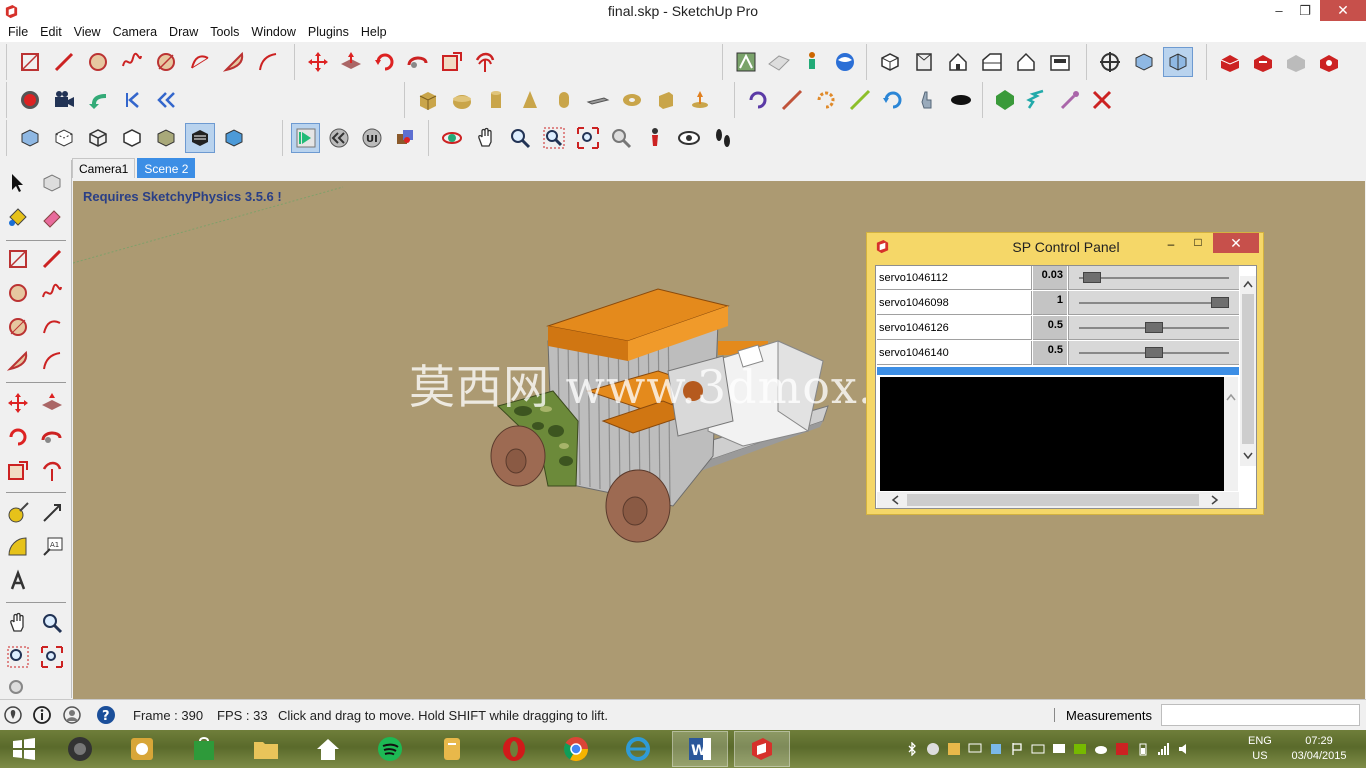  I want to click on rewind-icon, so click(98, 100).